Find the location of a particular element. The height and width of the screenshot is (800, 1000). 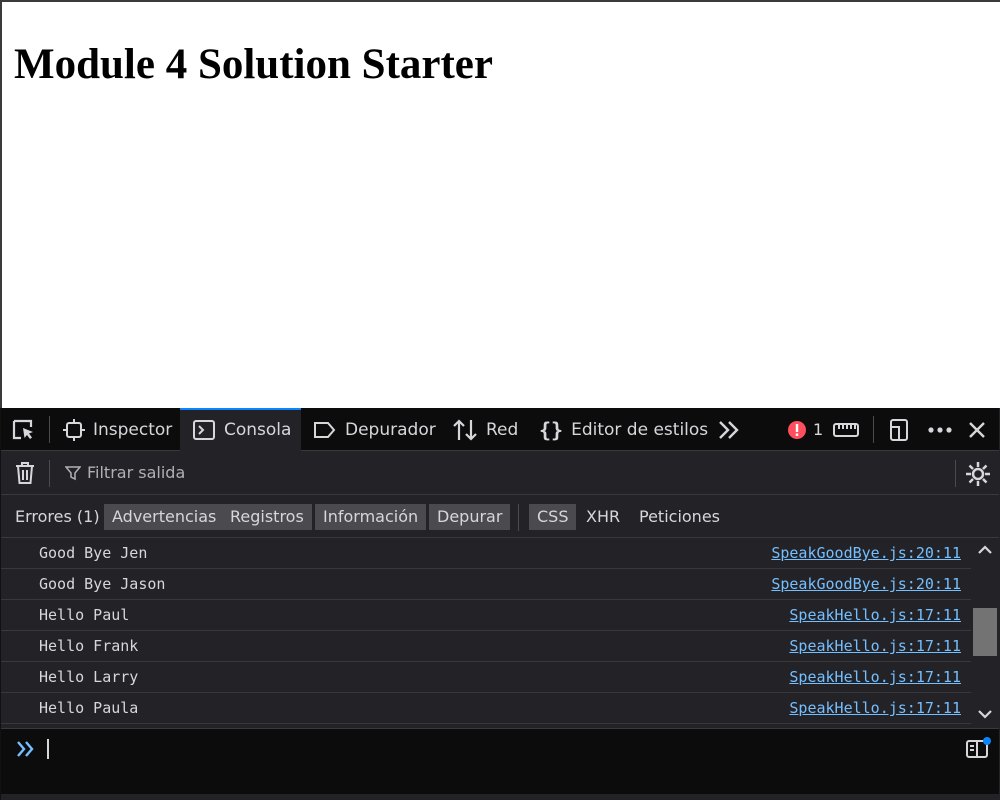

bottom-edge is located at coordinates (500, 797).